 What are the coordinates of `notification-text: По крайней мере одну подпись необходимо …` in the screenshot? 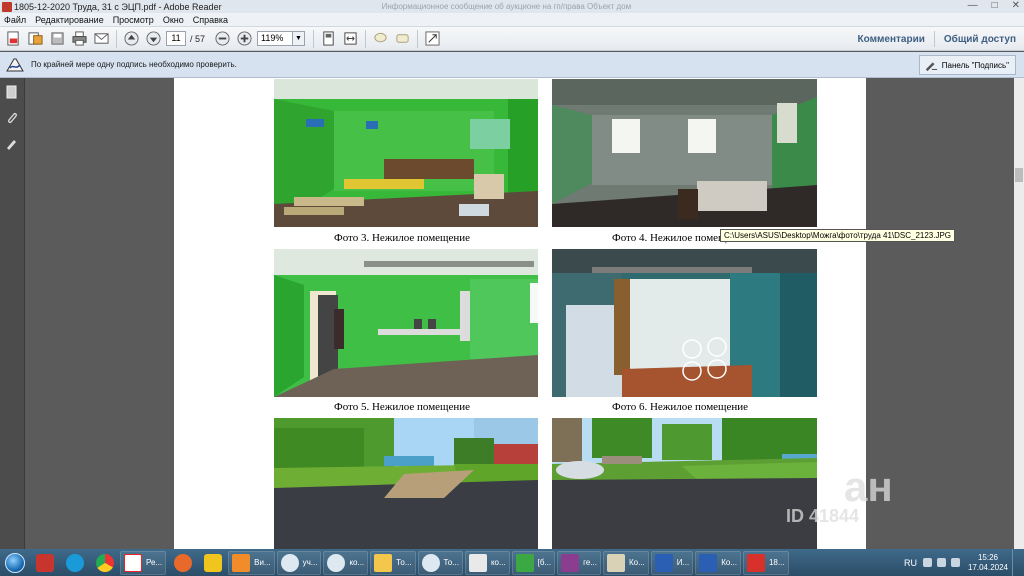 It's located at (134, 64).